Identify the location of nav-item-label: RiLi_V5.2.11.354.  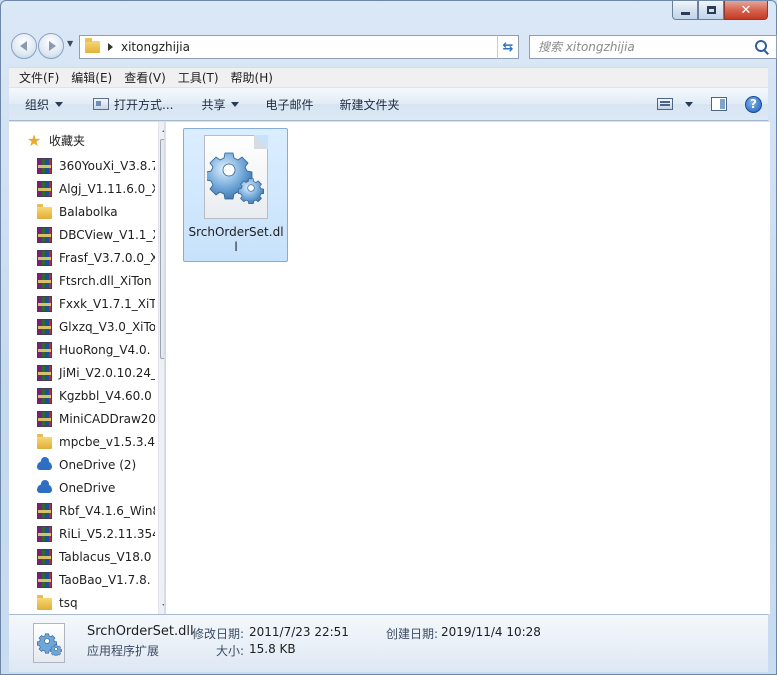
(107, 533).